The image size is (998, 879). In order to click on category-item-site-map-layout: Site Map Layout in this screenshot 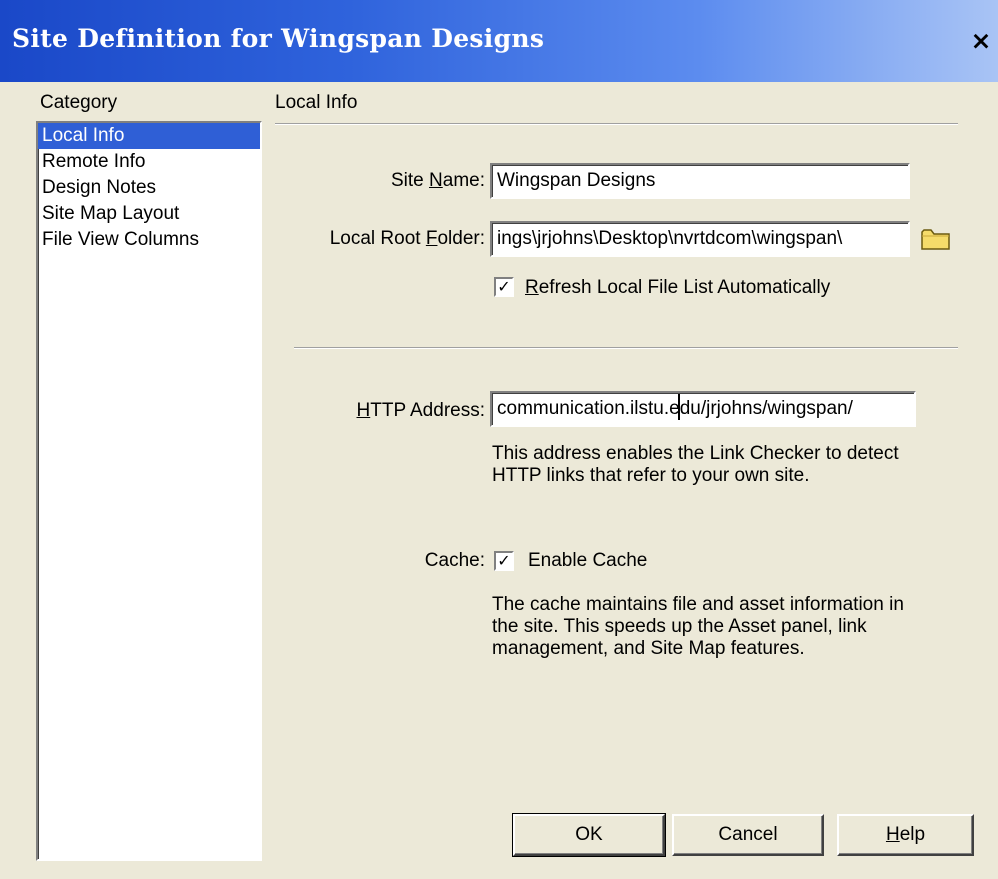, I will do `click(149, 214)`.